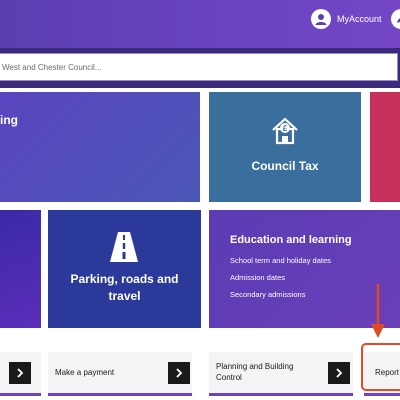  I want to click on parking-tile: Parking, roads and travel, so click(124, 269).